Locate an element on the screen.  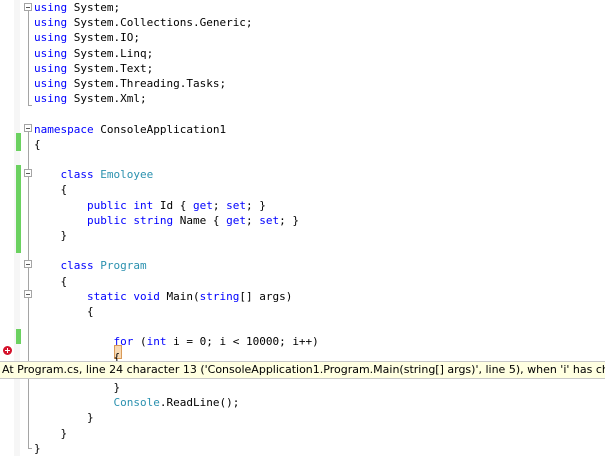
code-token: System.Xml; is located at coordinates (107, 99).